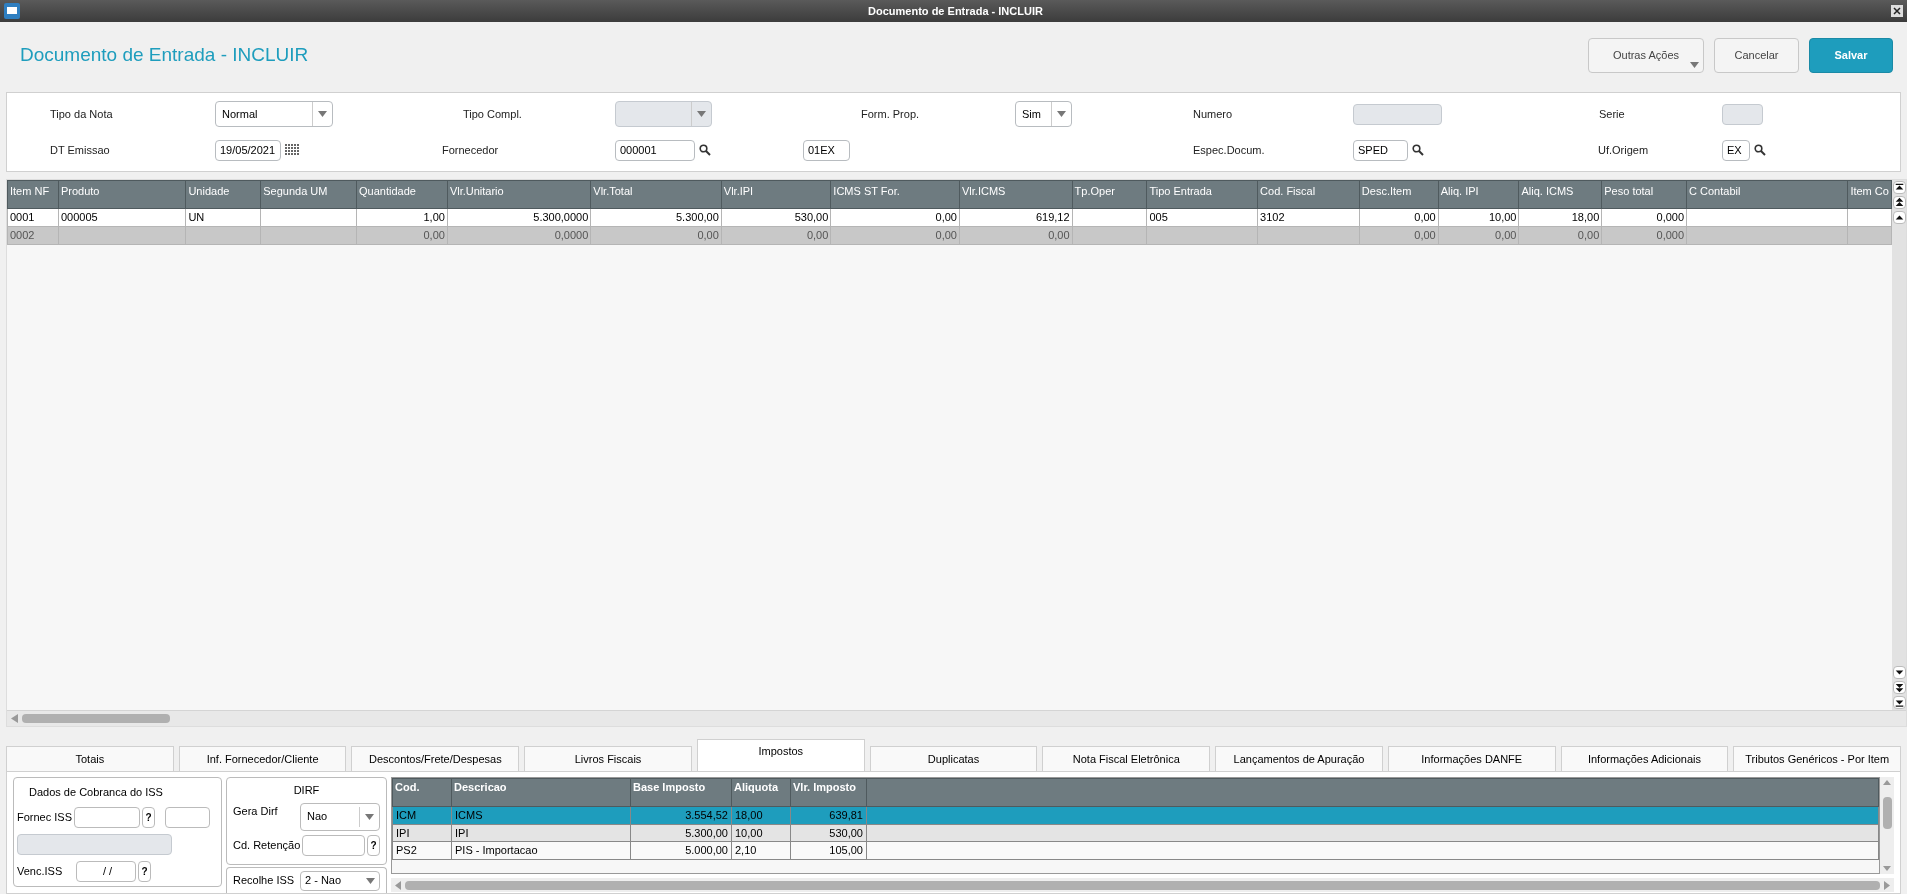 This screenshot has height=894, width=1907. I want to click on input-field: 01EX, so click(826, 150).